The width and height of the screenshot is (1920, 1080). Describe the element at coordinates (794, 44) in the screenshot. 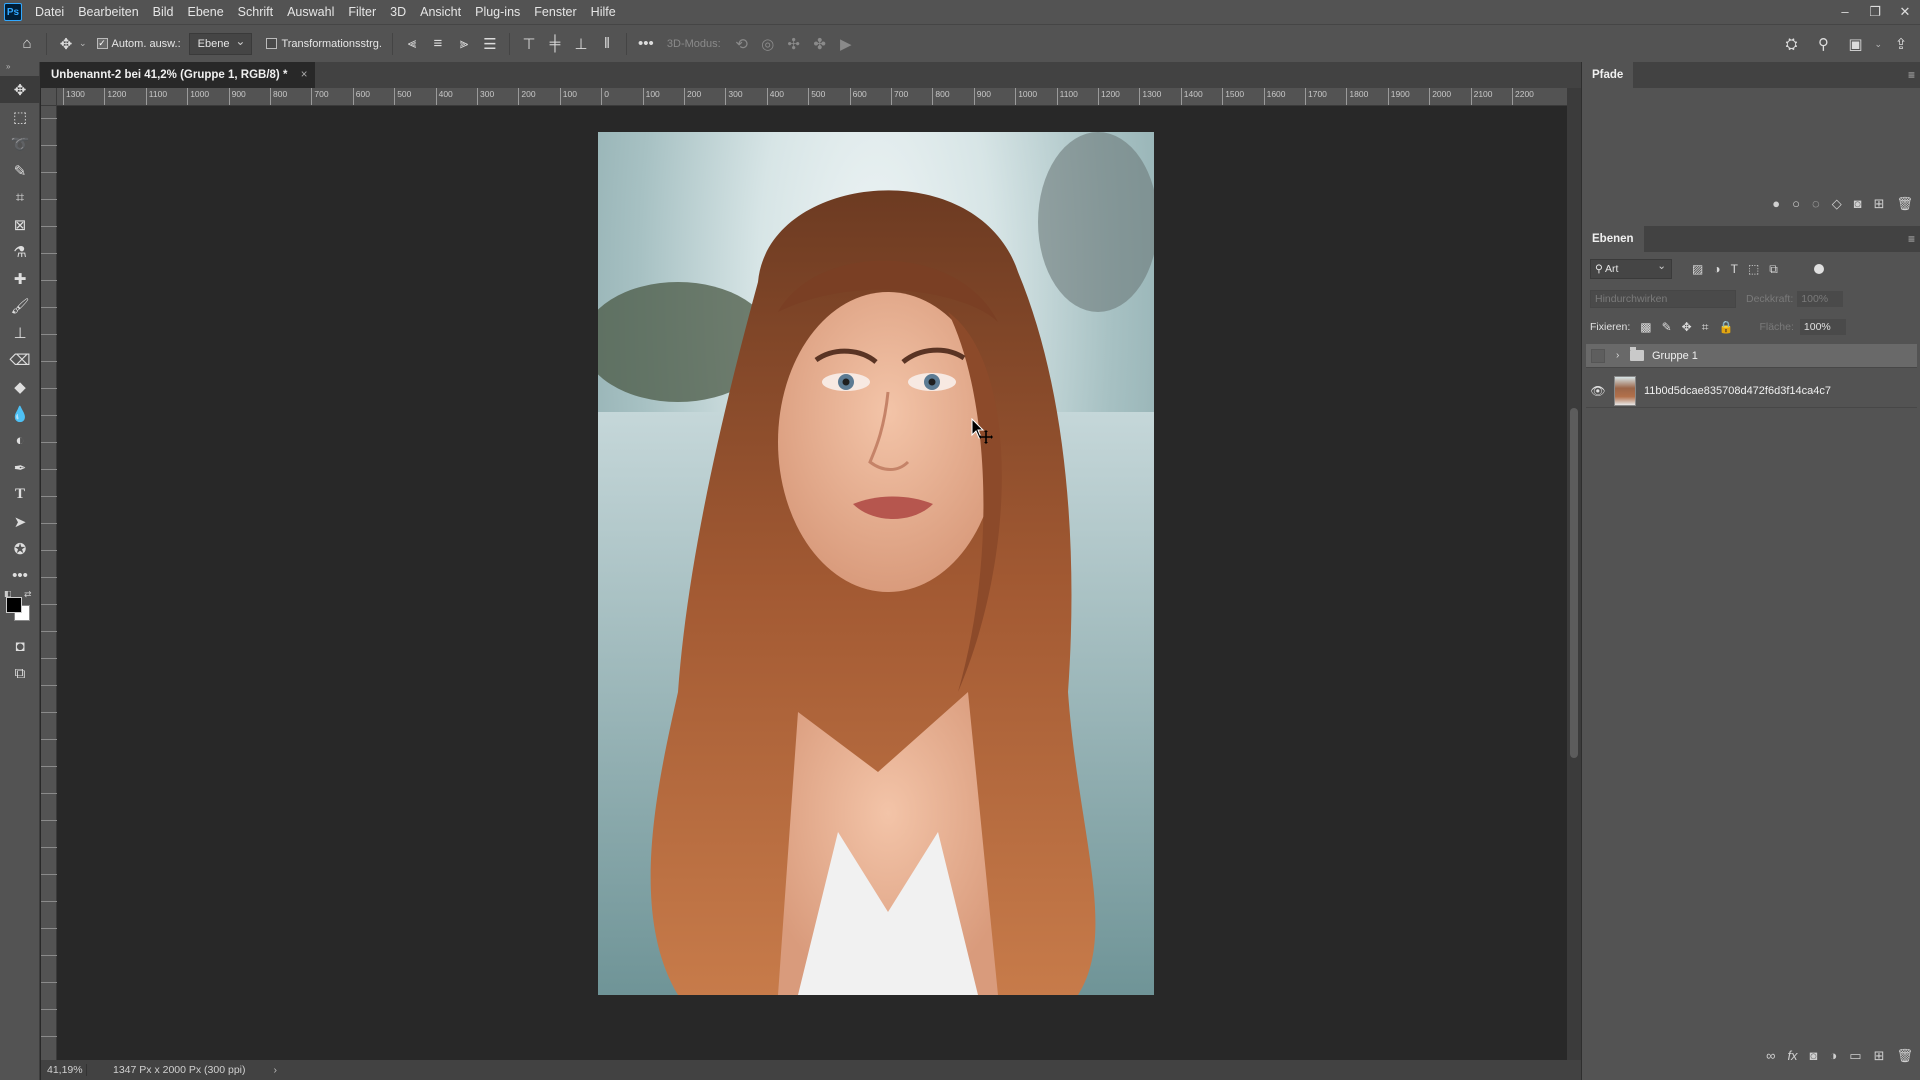

I see `3d-pan-icon: ✣` at that location.